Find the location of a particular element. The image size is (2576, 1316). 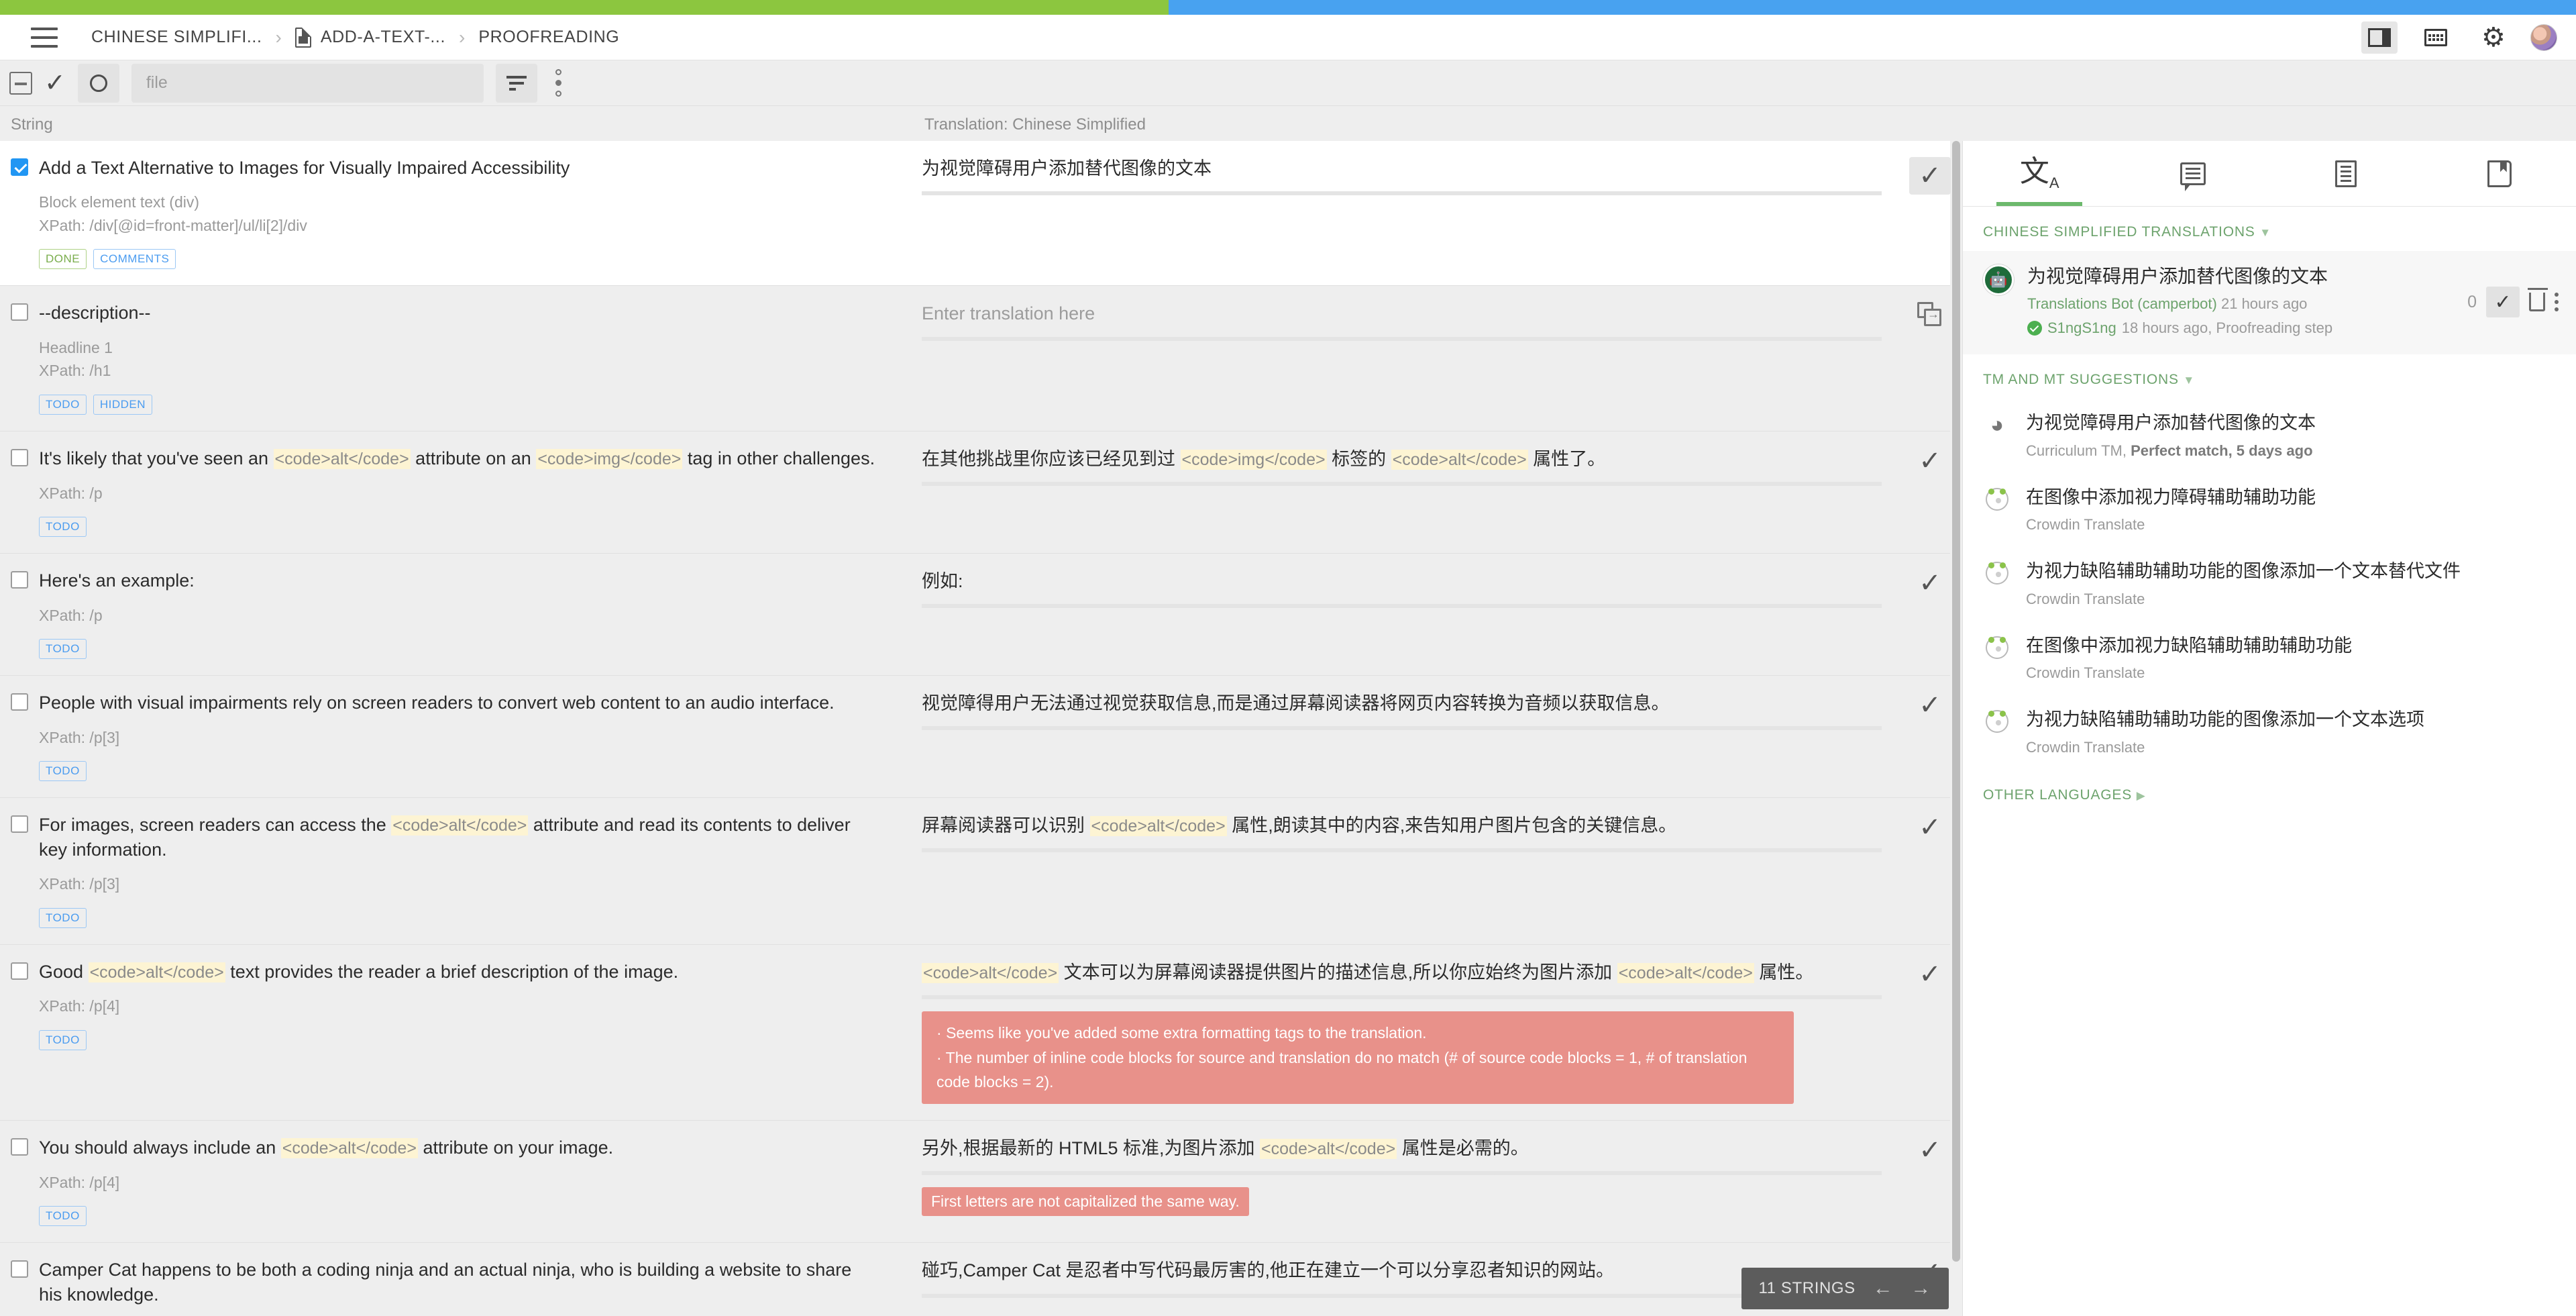

approve-all-button: ✓ is located at coordinates (55, 83).